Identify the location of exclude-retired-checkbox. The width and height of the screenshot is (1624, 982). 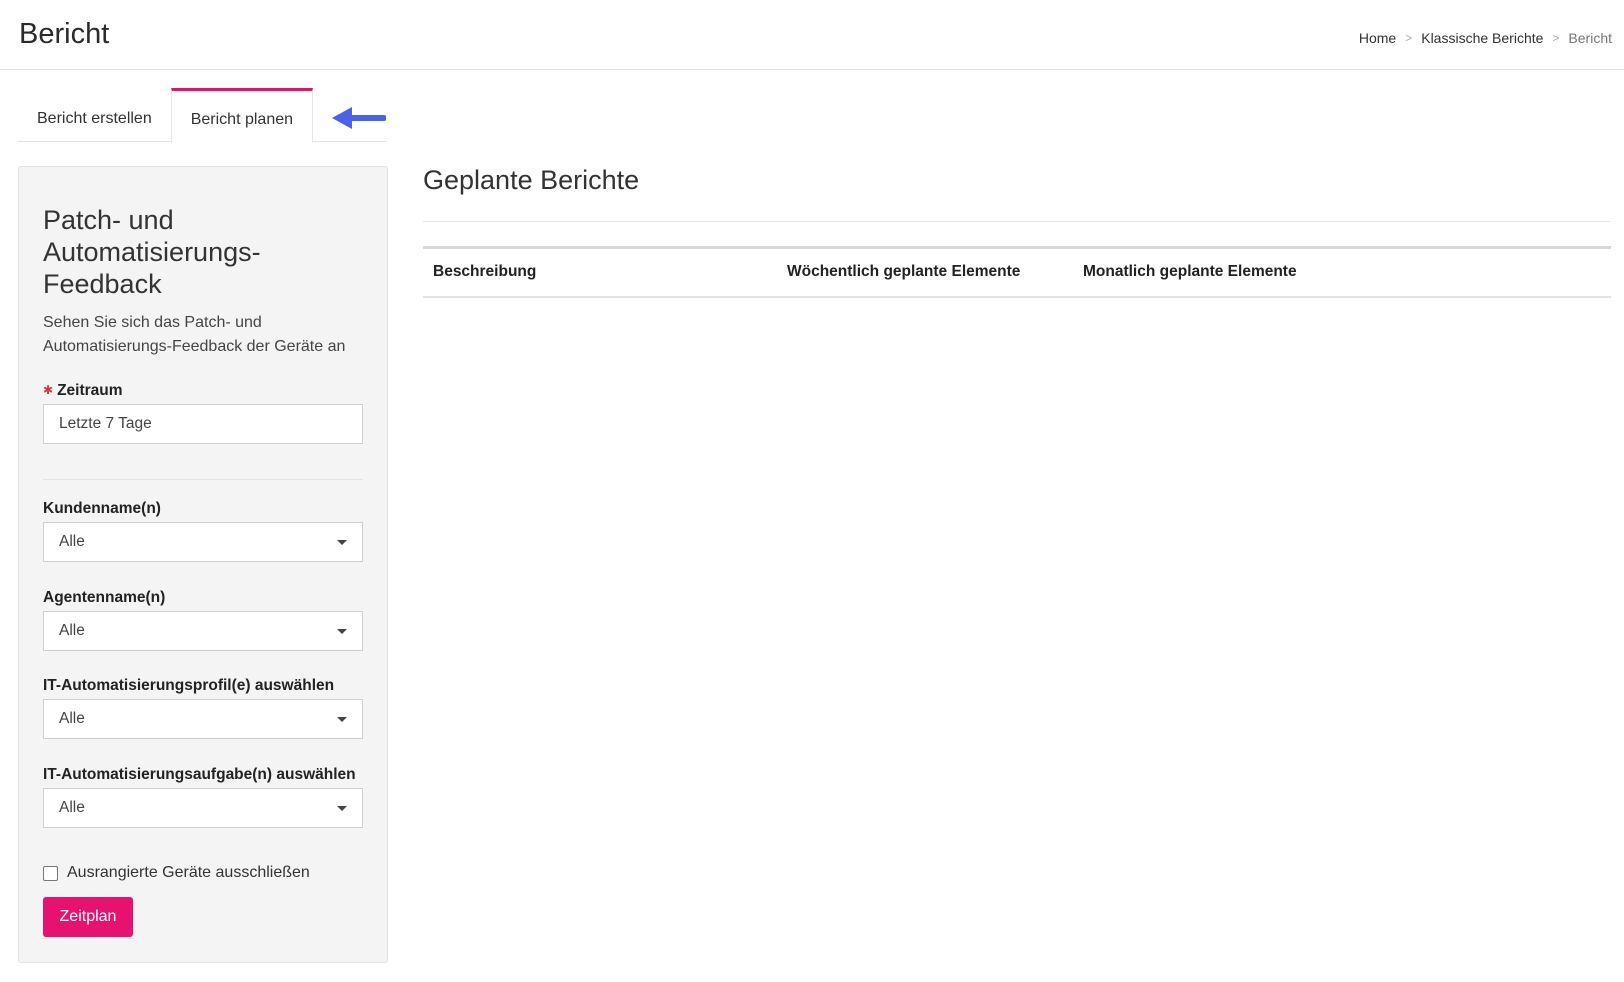
(50, 873).